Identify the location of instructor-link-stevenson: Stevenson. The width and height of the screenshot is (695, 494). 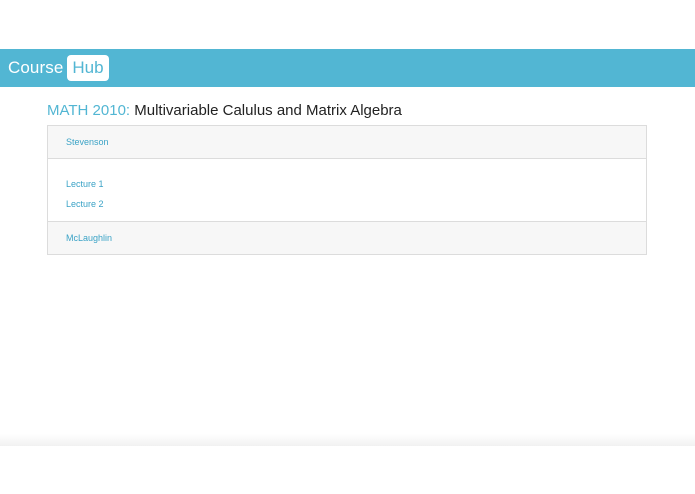
(87, 142).